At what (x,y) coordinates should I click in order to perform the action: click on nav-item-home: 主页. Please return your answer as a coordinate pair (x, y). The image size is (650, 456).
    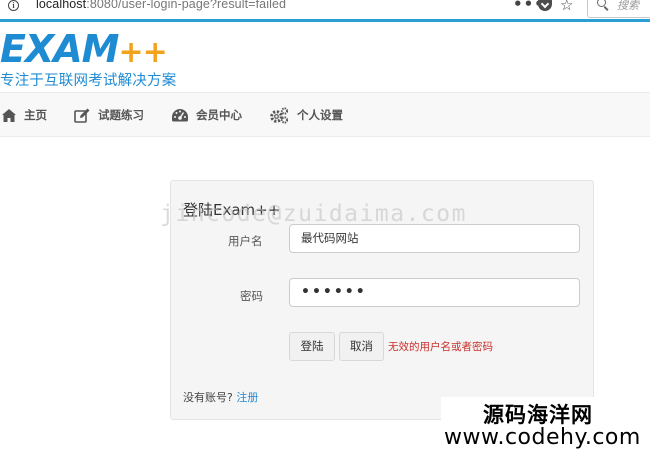
    Looking at the image, I should click on (24, 115).